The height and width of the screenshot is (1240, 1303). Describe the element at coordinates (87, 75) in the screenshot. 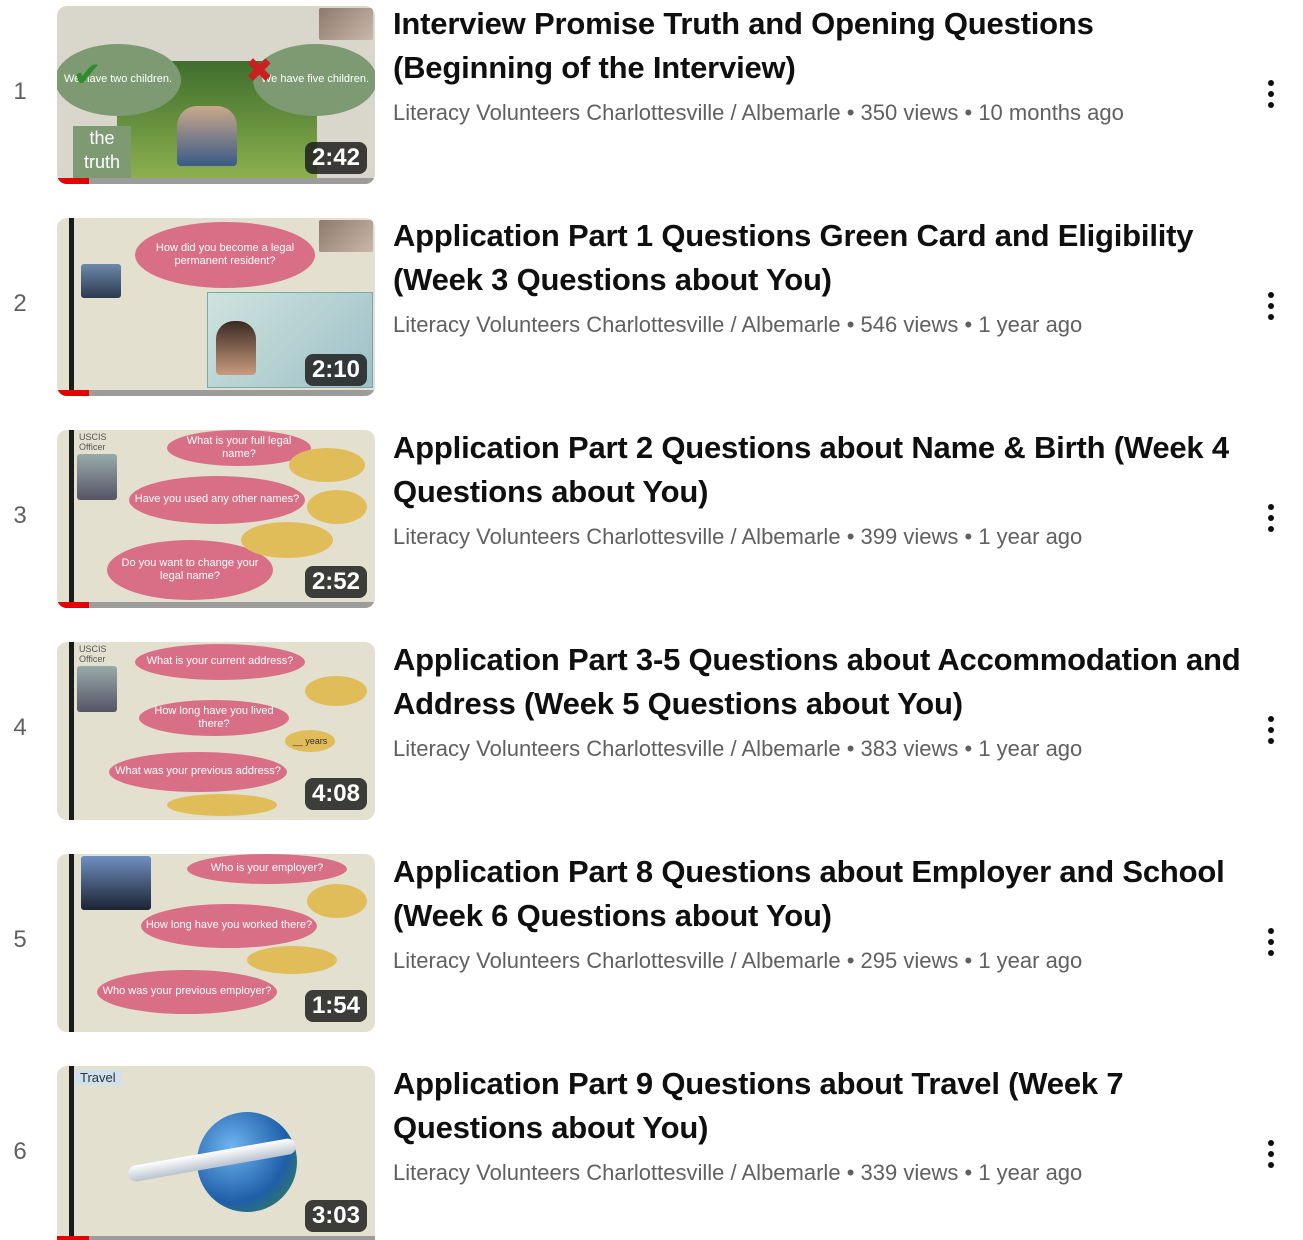

I see `checkmark-icon: ✔` at that location.